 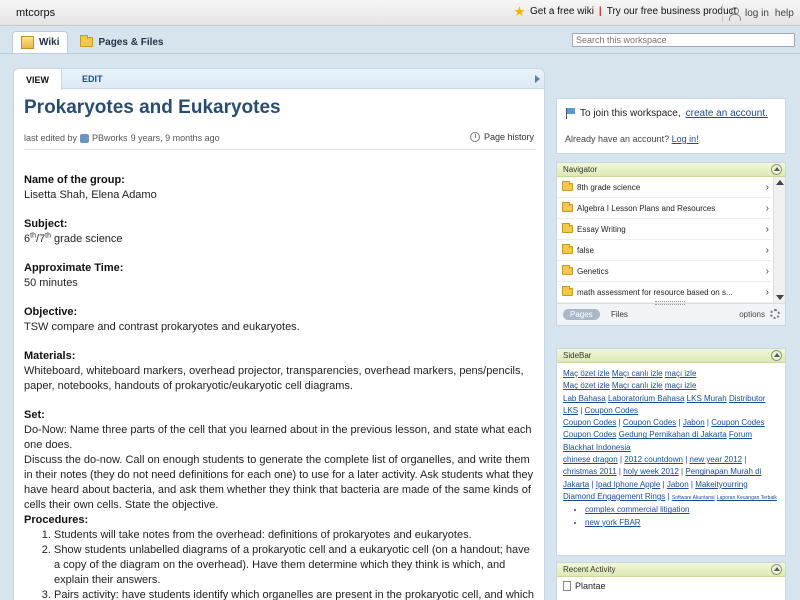 I want to click on sidebar-link: complex commercial litigation, so click(x=637, y=509).